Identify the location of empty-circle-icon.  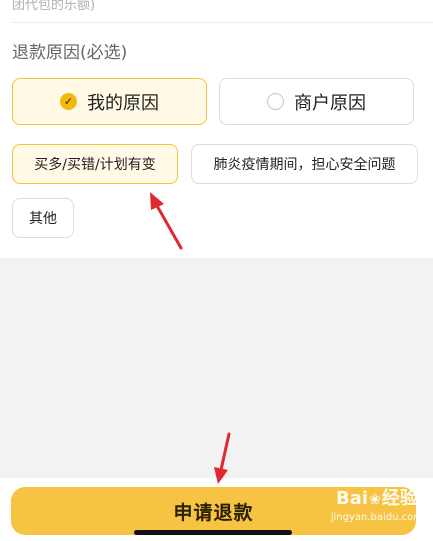
(275, 101).